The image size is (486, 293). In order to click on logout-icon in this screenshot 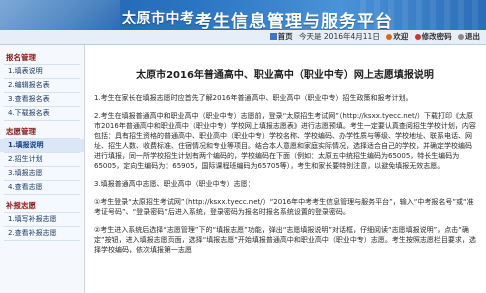, I will do `click(461, 37)`.